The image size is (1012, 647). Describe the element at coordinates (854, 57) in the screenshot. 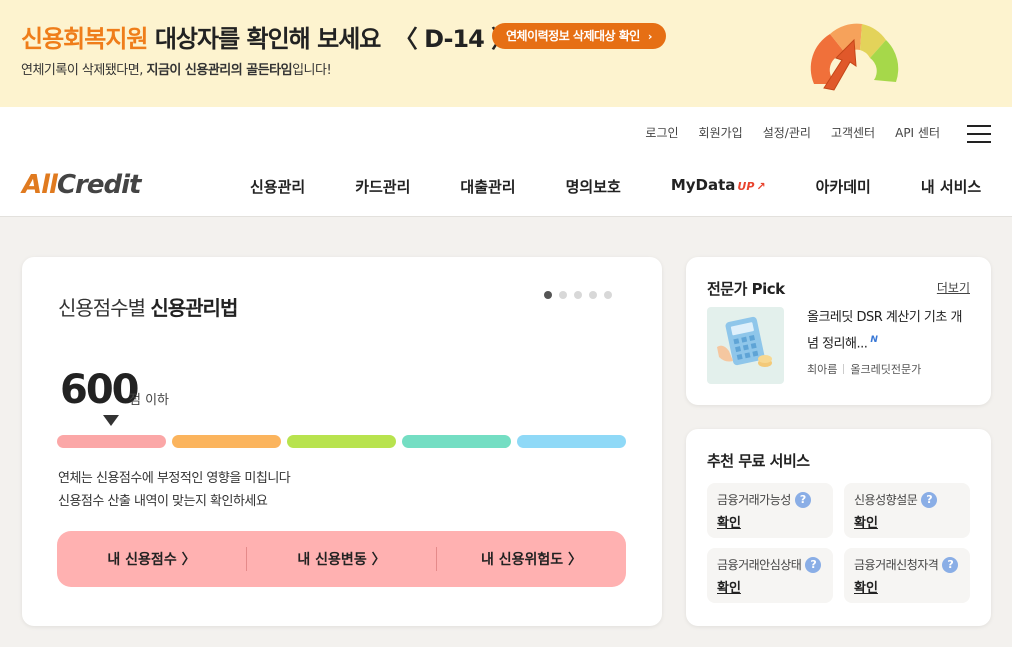

I see `credit-gauge-icon` at that location.